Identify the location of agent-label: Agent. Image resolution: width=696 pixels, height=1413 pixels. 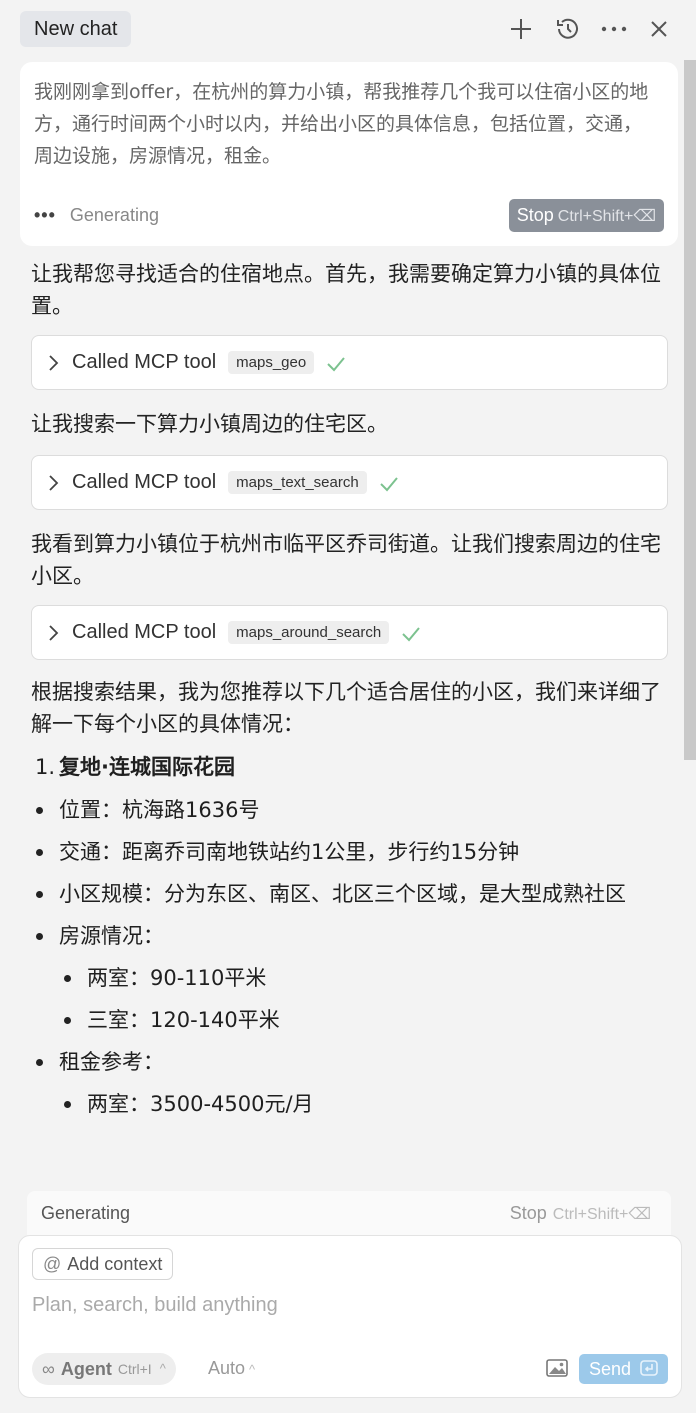
(86, 1369).